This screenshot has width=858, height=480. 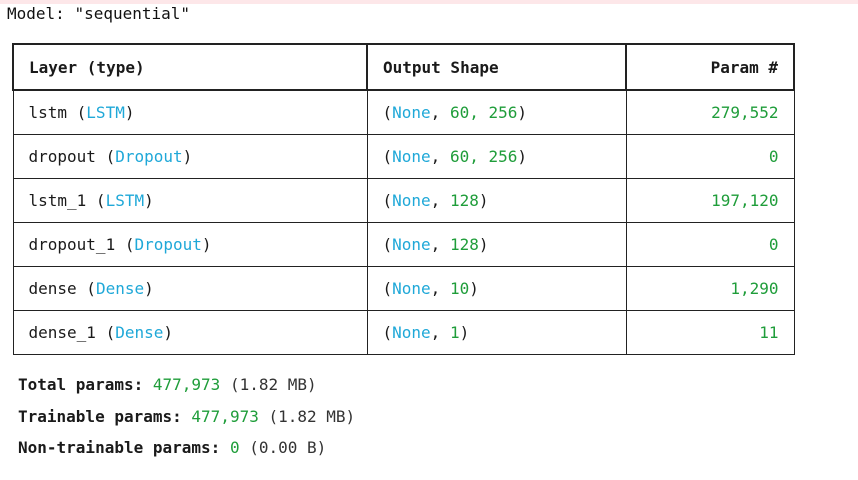 I want to click on param-count-cell: 279,552, so click(x=710, y=112).